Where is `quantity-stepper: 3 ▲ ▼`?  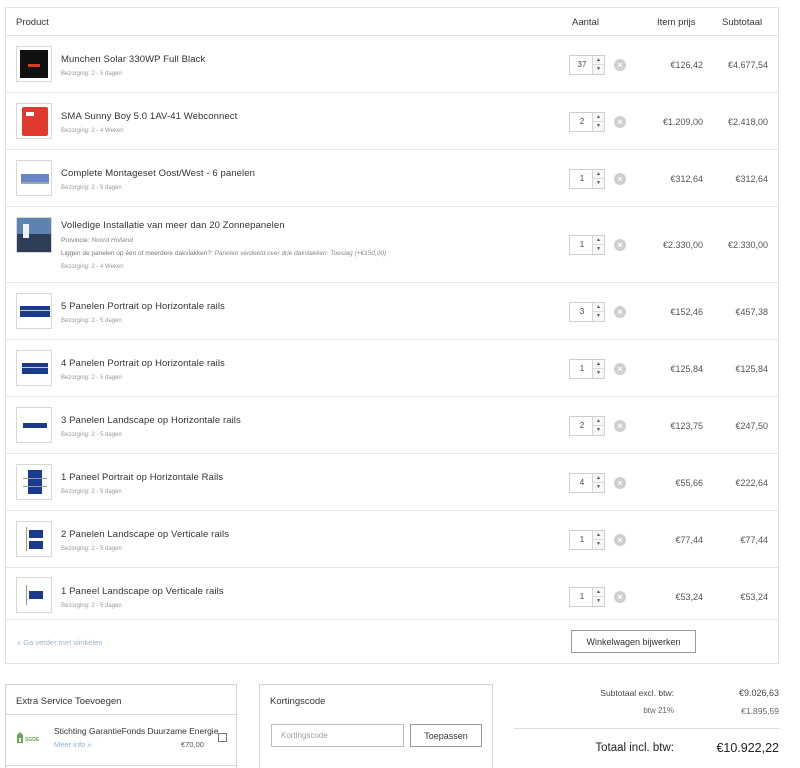
quantity-stepper: 3 ▲ ▼ is located at coordinates (587, 312).